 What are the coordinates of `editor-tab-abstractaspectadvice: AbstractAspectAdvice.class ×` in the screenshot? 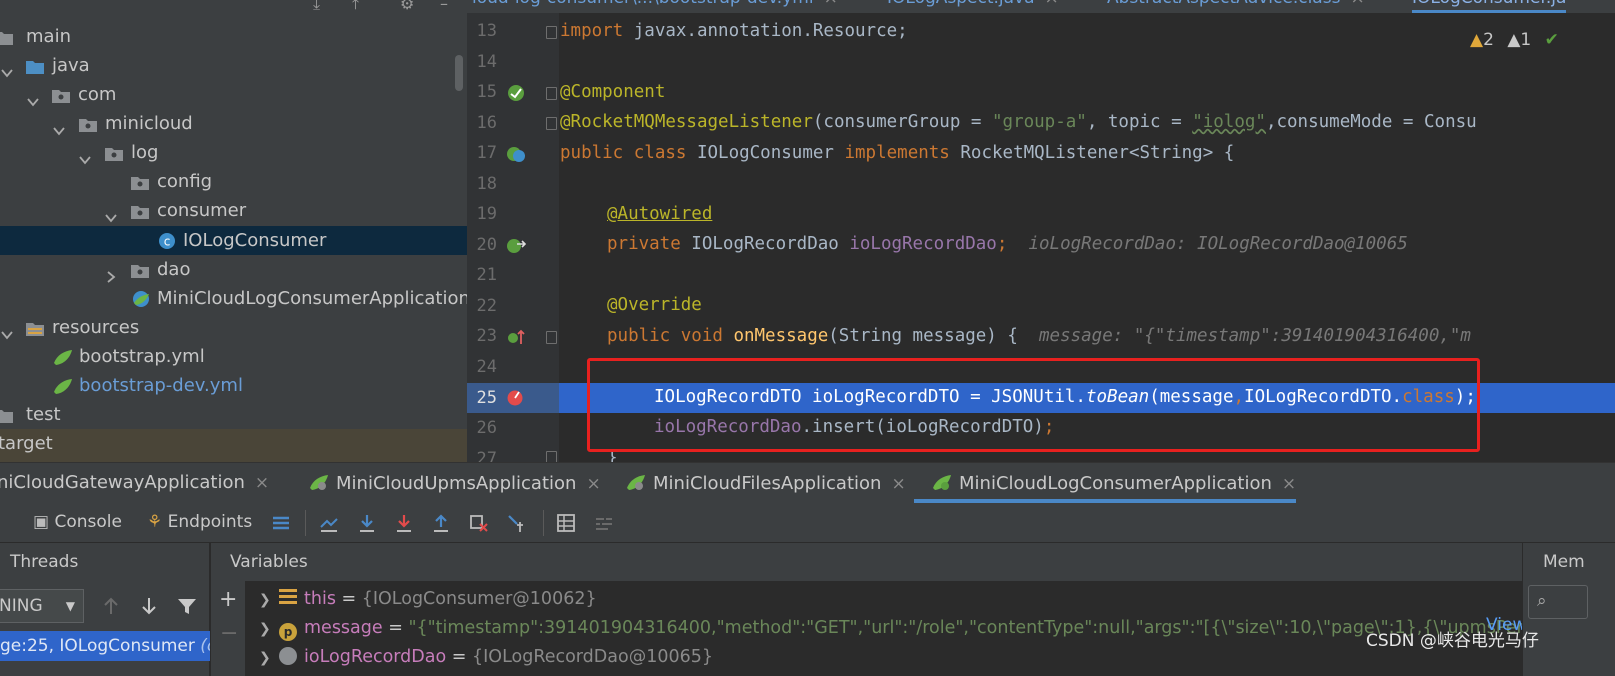 It's located at (1236, 6).